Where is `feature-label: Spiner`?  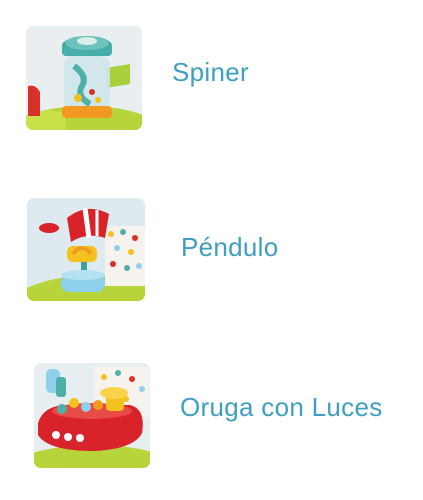 feature-label: Spiner is located at coordinates (210, 72).